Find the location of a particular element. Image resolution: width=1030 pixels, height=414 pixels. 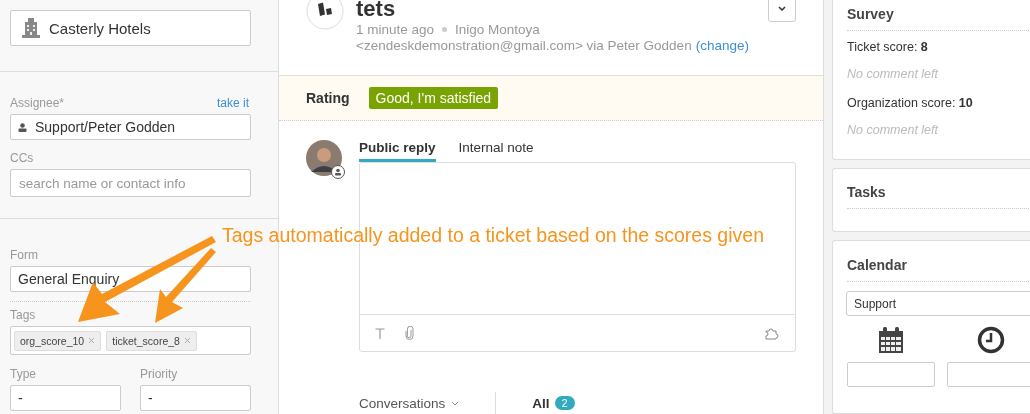

tags-label: Tags is located at coordinates (23, 315).